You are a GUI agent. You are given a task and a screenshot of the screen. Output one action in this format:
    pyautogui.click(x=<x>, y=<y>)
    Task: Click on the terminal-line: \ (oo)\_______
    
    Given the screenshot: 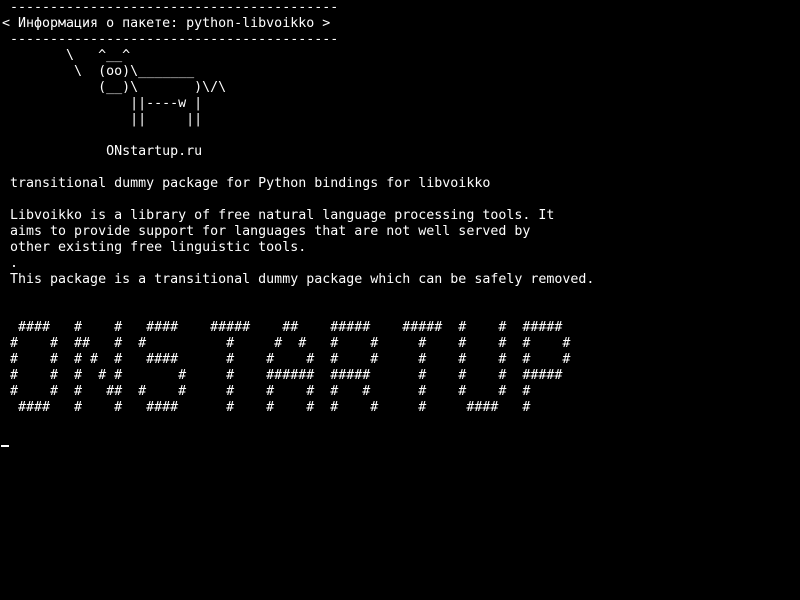 What is the action you would take?
    pyautogui.click(x=98, y=71)
    